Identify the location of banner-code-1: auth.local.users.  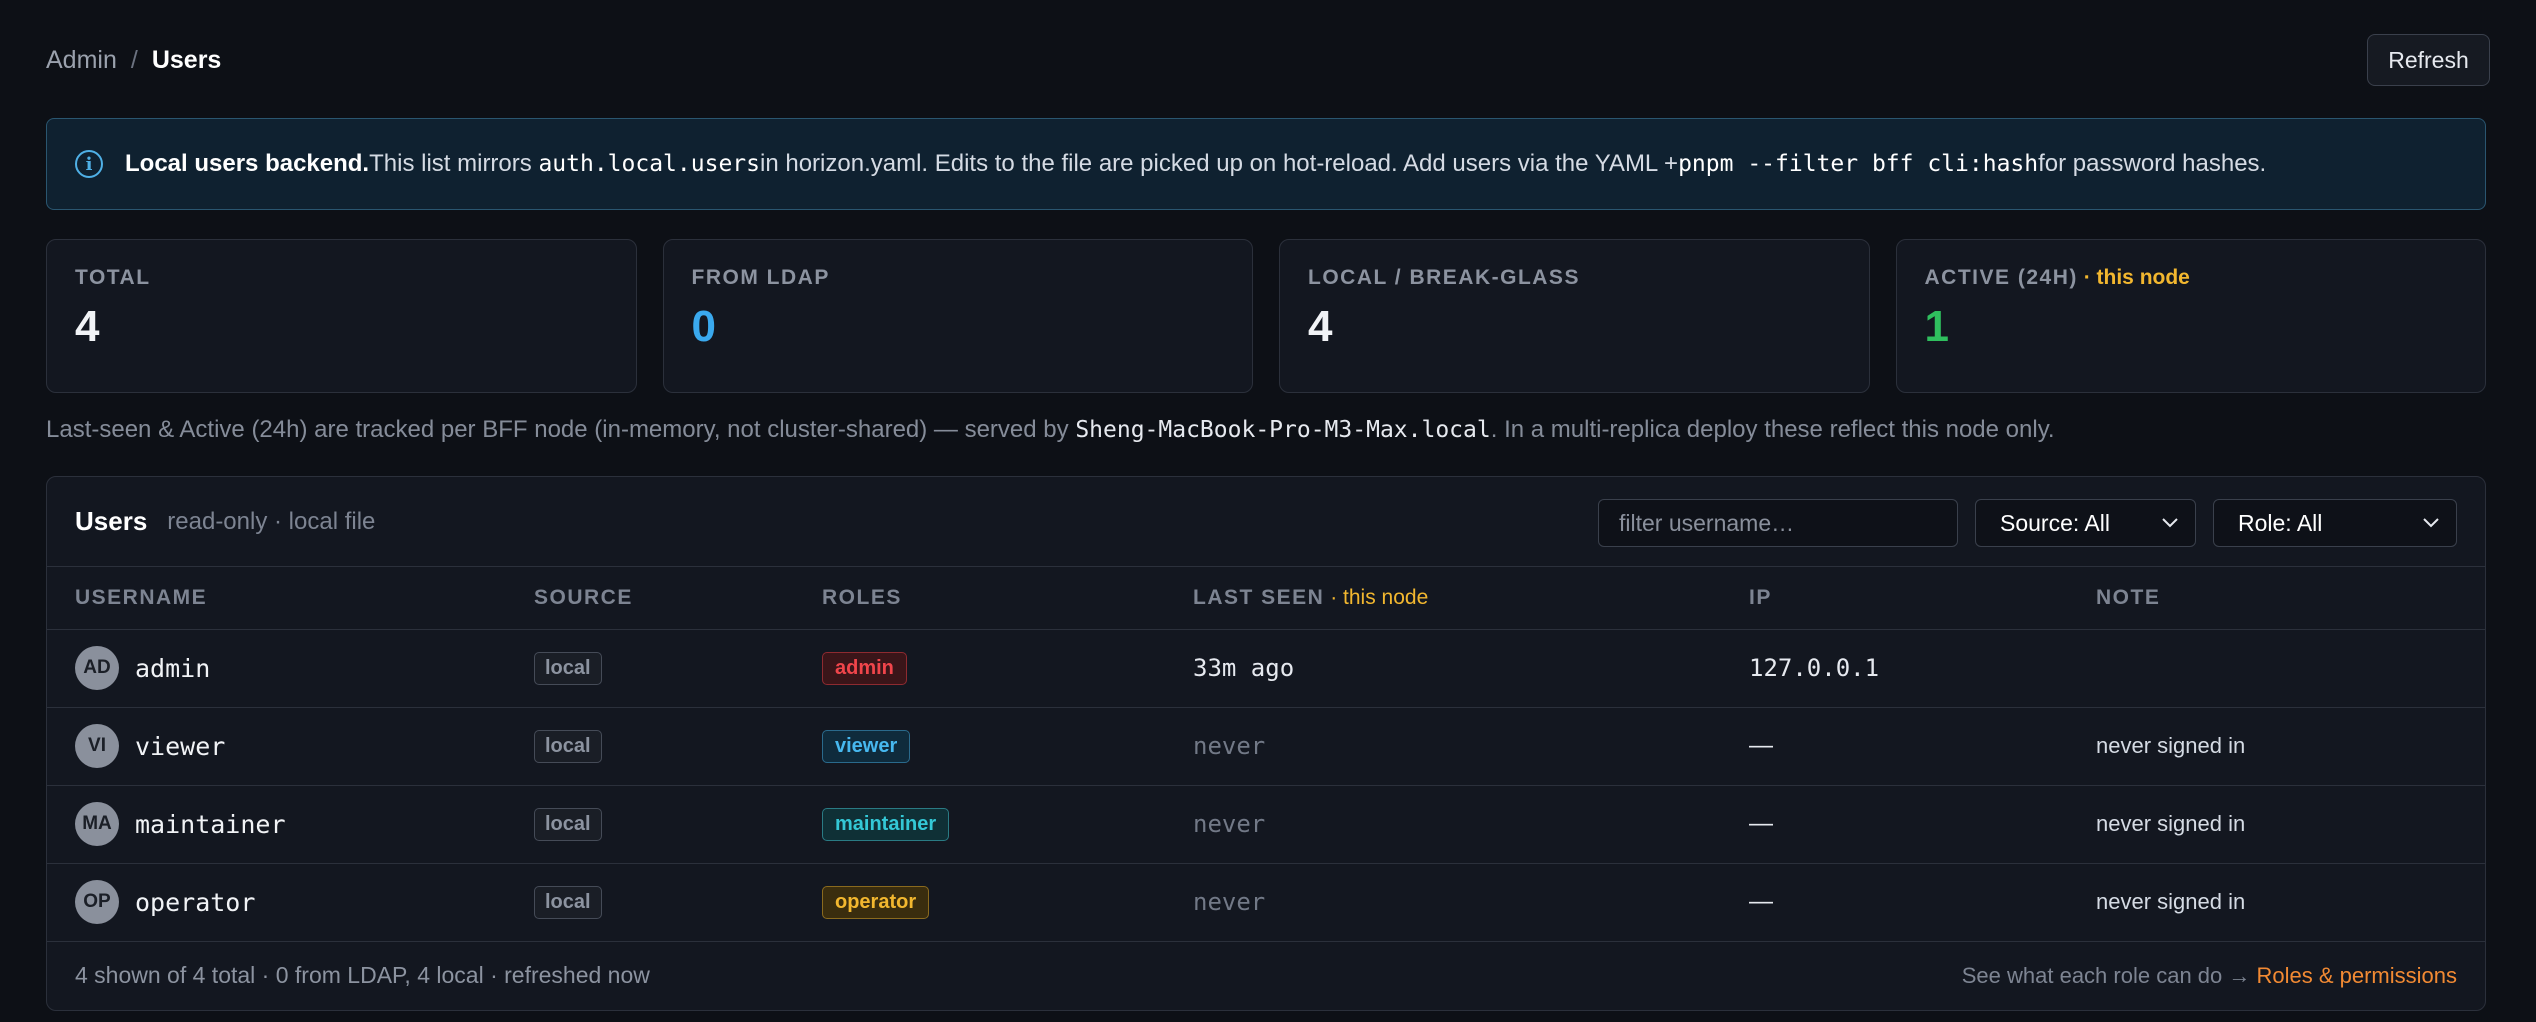
(649, 164).